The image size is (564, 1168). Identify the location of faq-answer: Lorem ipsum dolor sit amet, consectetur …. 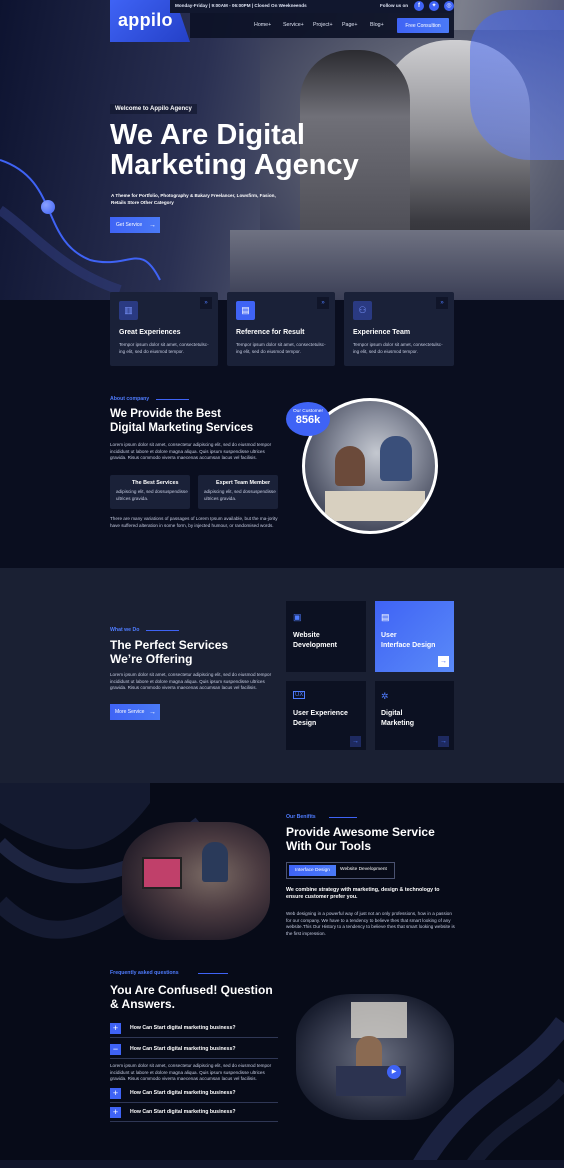
(191, 1072).